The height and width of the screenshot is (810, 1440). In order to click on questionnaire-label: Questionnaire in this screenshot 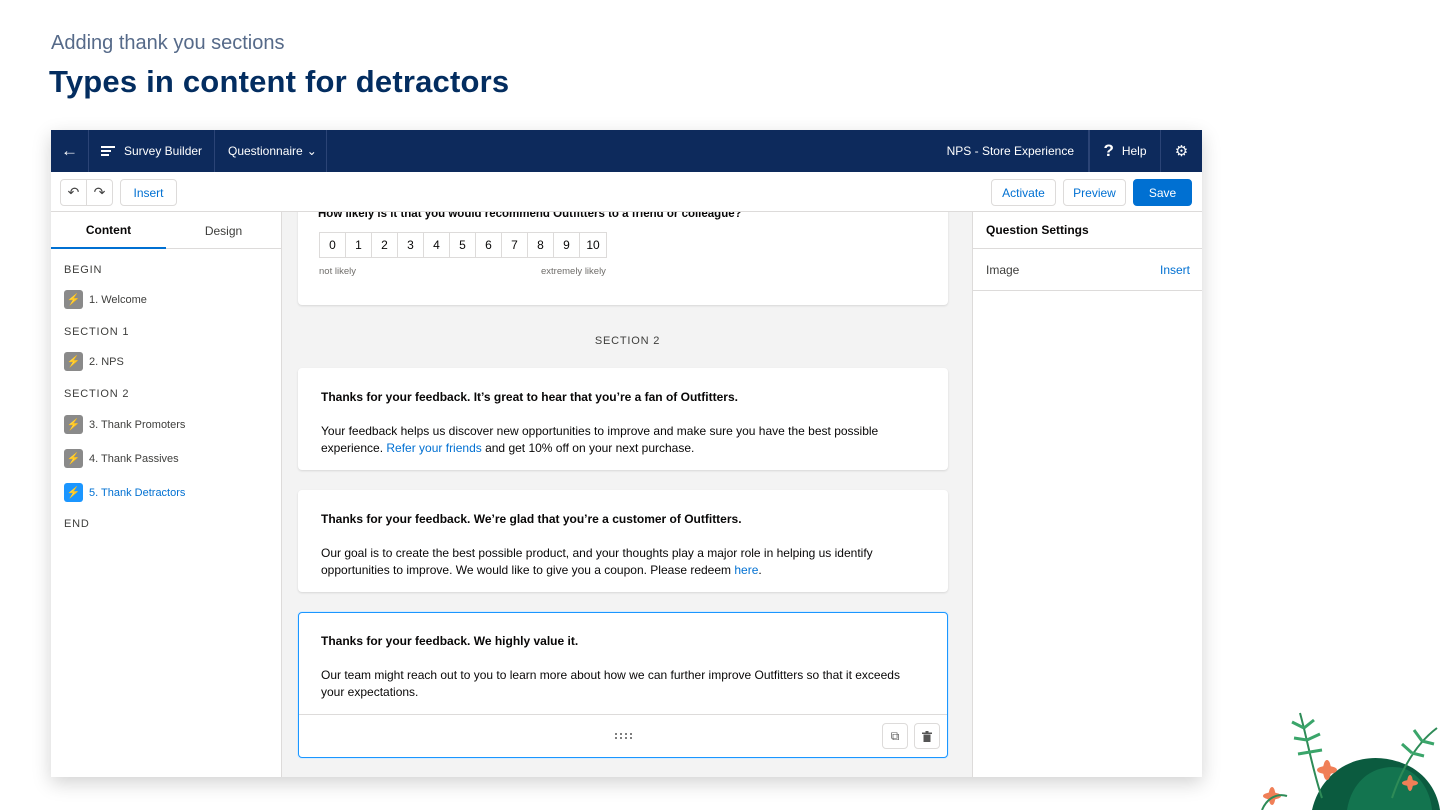, I will do `click(265, 151)`.